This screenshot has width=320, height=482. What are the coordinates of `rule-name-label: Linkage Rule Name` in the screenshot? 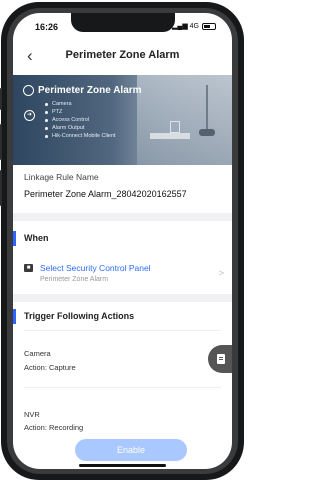 It's located at (61, 177).